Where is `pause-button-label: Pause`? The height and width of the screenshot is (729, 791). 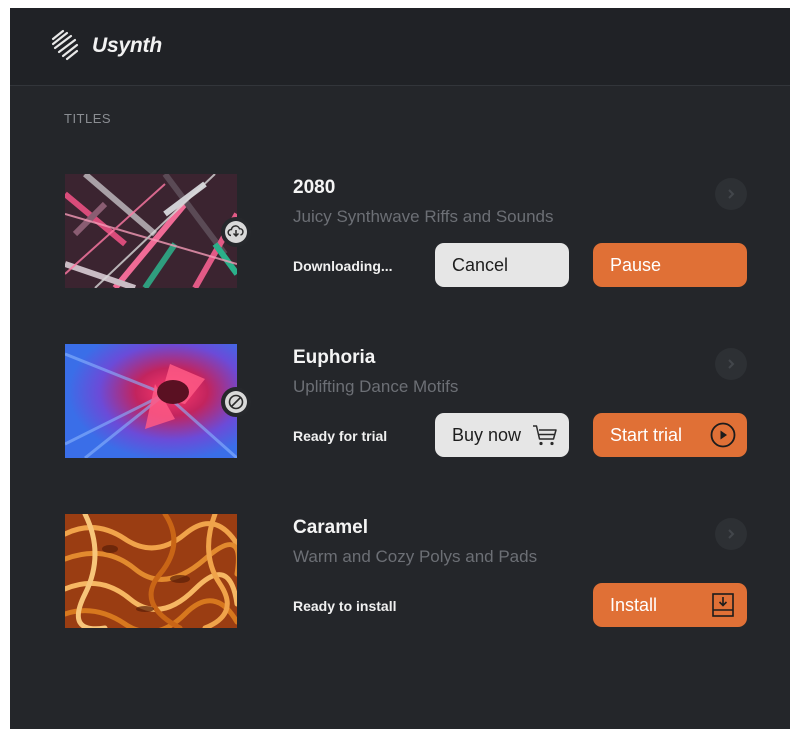
pause-button-label: Pause is located at coordinates (636, 264).